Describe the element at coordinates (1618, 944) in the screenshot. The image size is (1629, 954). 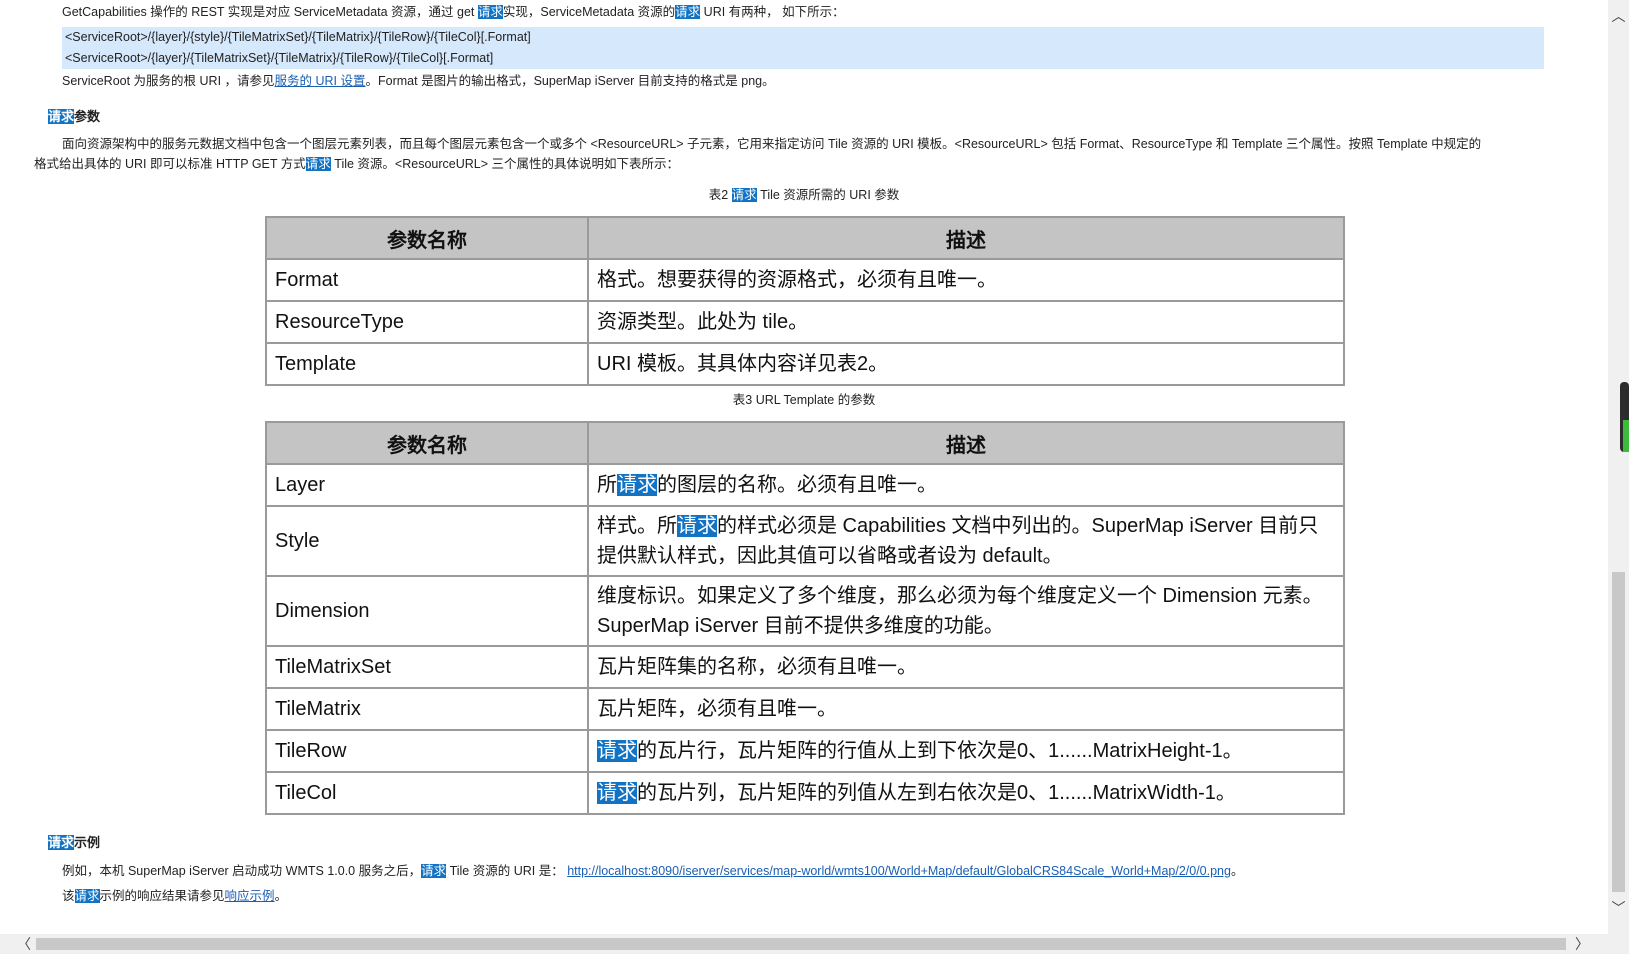
I see `scrollbar-corner` at that location.